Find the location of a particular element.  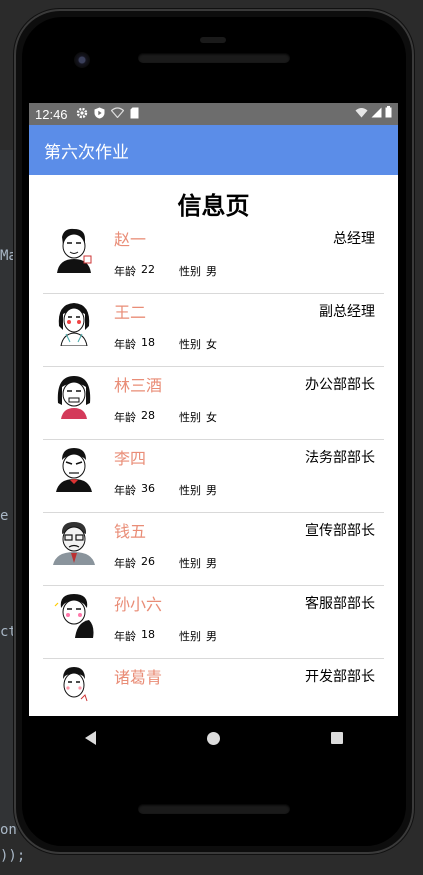

employee-title: 办公部部长 is located at coordinates (340, 385).